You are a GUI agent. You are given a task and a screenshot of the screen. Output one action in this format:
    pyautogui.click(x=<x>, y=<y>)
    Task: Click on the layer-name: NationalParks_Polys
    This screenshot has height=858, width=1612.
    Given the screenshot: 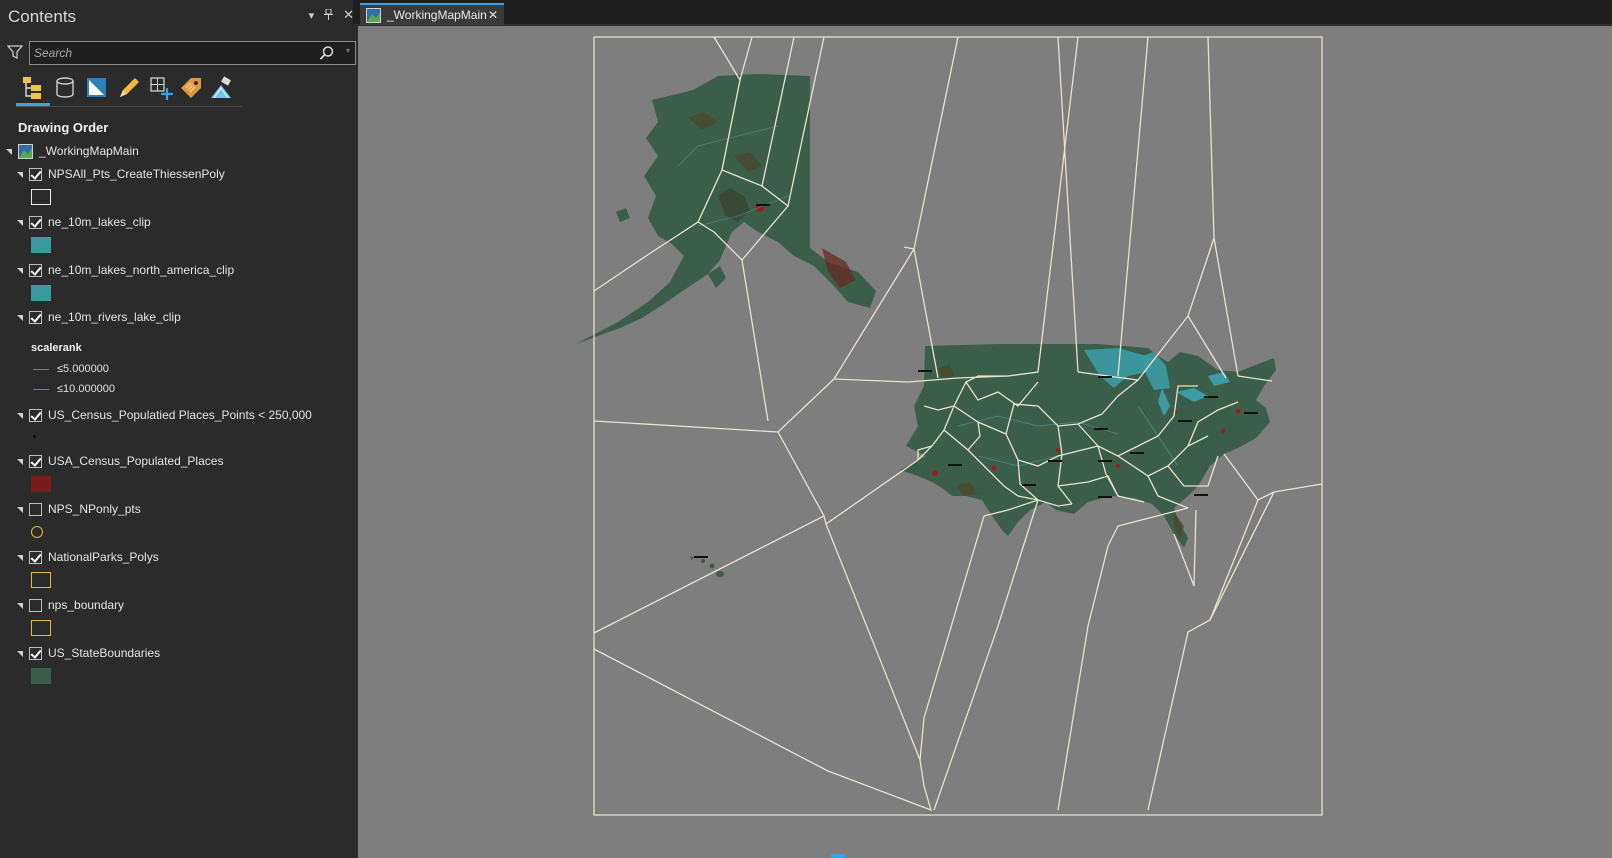 What is the action you would take?
    pyautogui.click(x=103, y=557)
    